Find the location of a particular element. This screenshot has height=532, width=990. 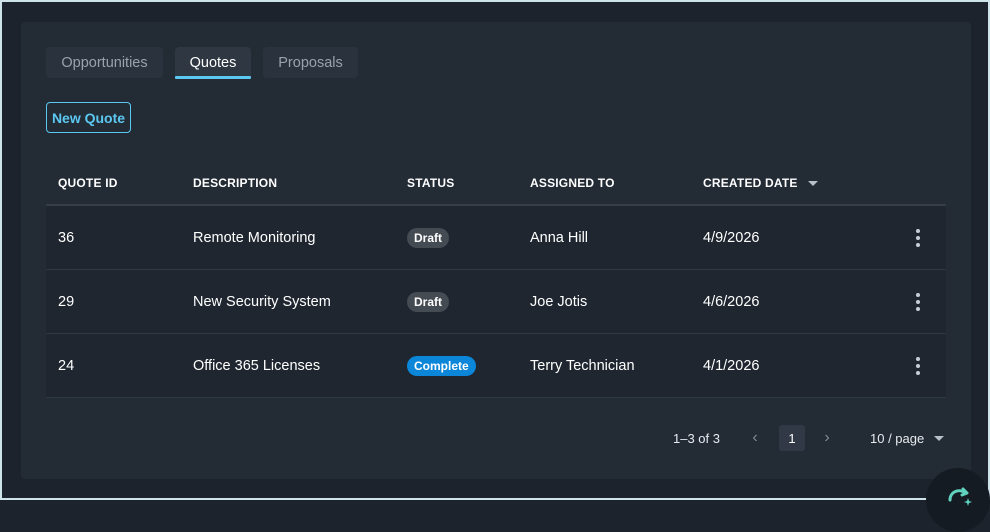

status-badge: Complete is located at coordinates (441, 365).